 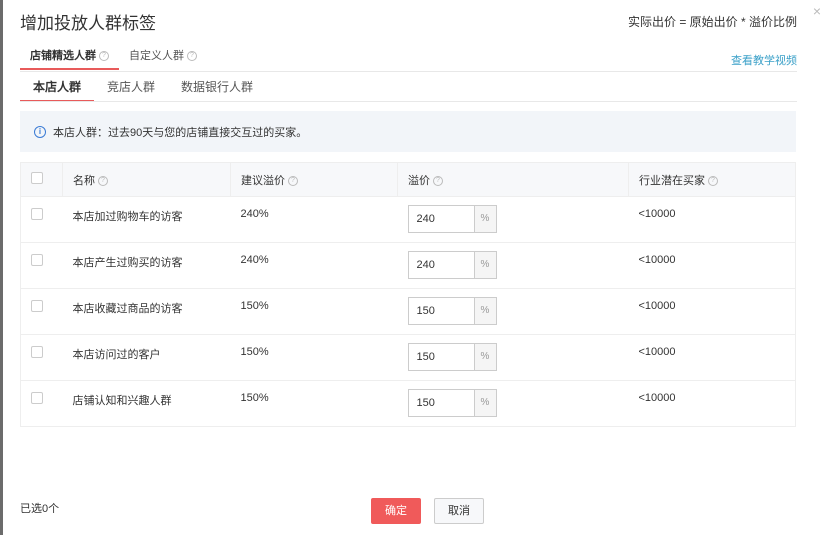 What do you see at coordinates (40, 509) in the screenshot?
I see `selected-count: 已选0个` at bounding box center [40, 509].